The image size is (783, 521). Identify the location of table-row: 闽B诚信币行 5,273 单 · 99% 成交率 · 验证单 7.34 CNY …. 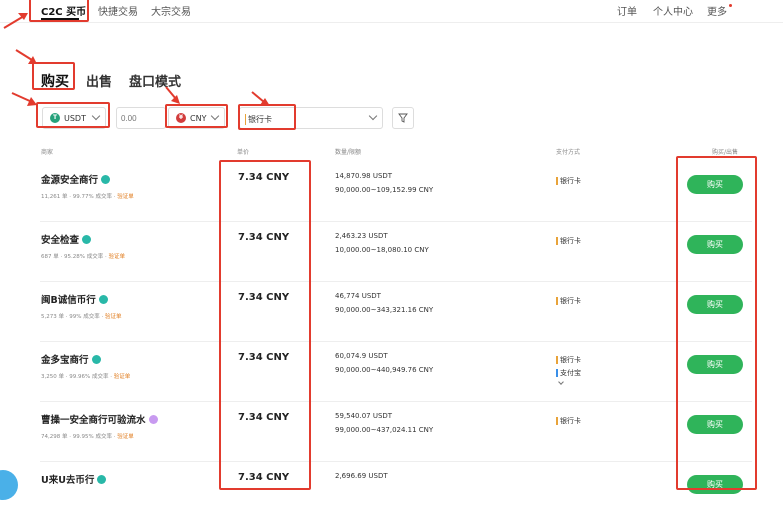
(396, 311).